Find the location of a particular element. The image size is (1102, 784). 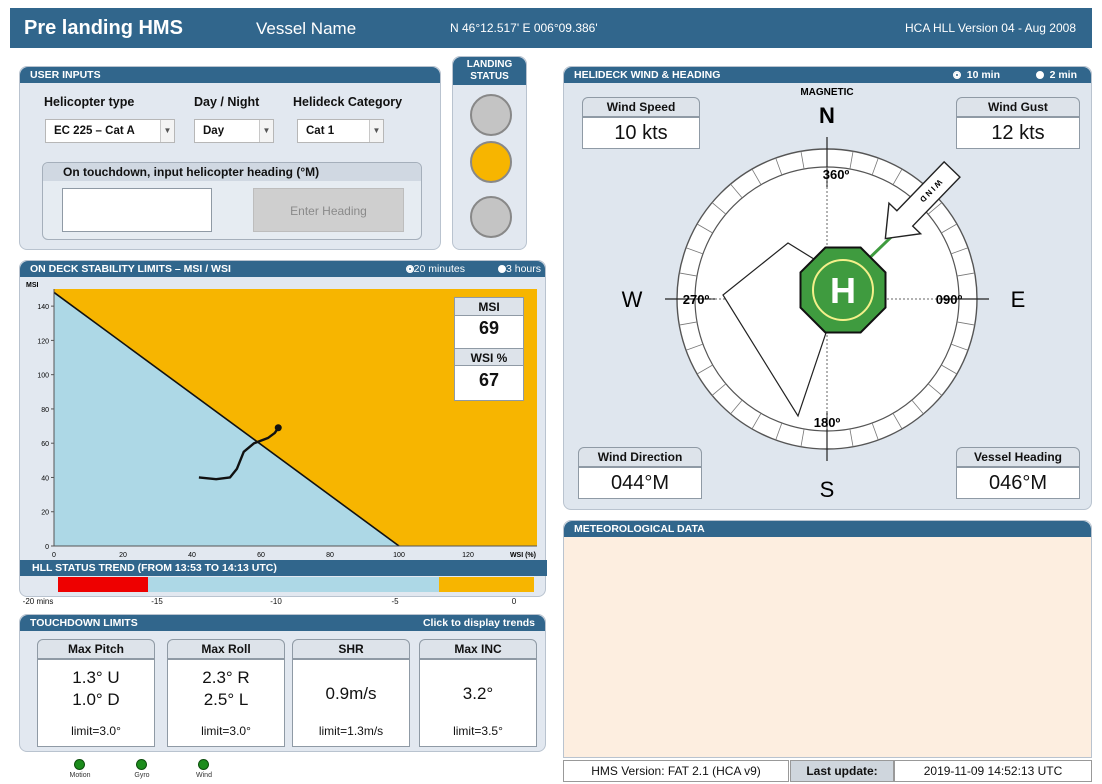

touchdown-value-2: 1.0° D is located at coordinates (96, 699).